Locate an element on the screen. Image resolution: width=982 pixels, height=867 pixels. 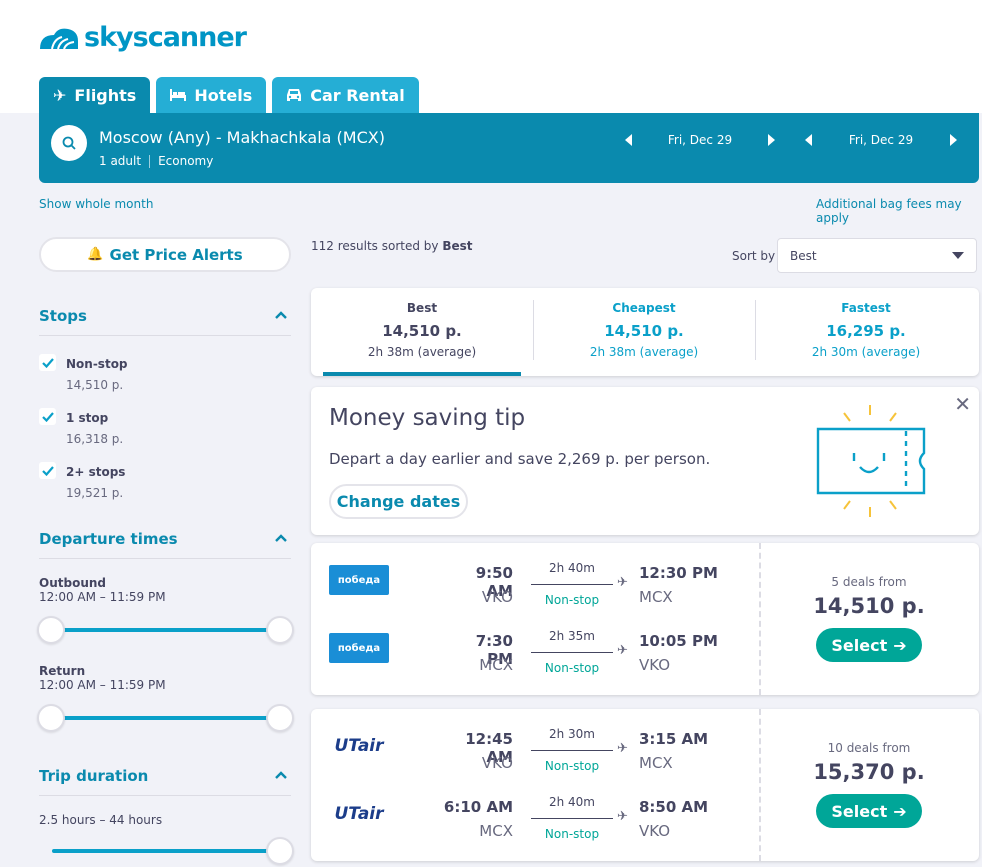
price-alerts-label: Get Price Alerts is located at coordinates (176, 254).